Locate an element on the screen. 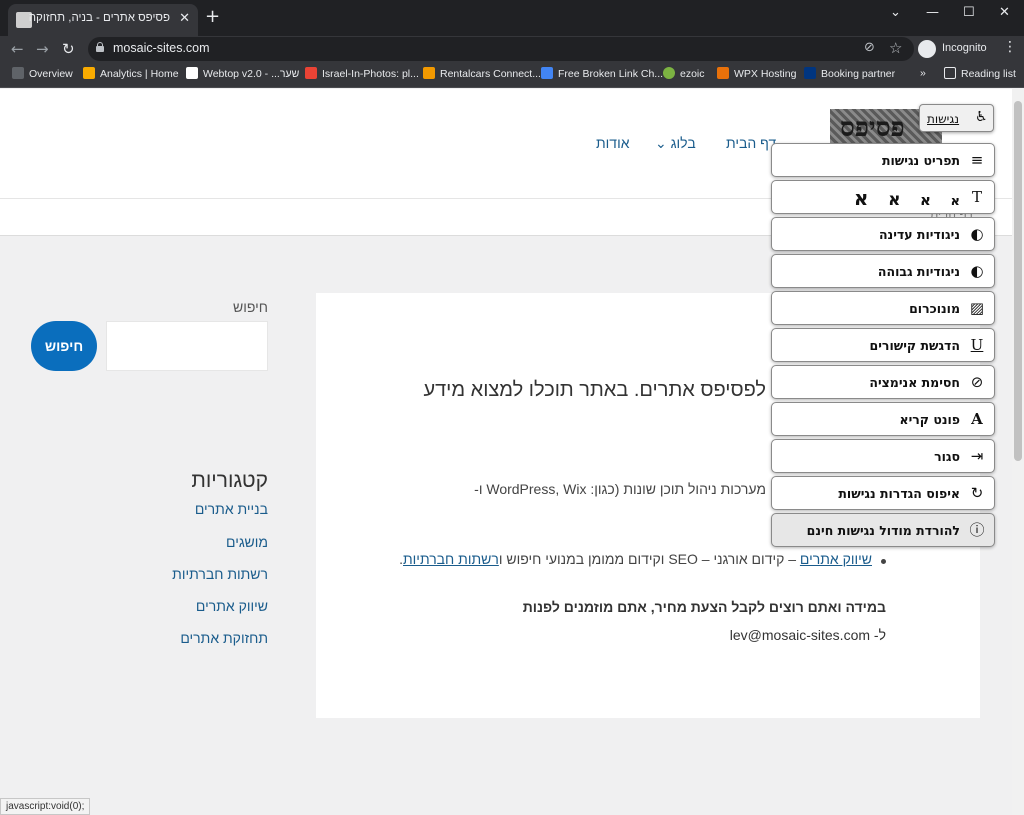 The image size is (1024, 815). font-size-large-button: א is located at coordinates (894, 200).